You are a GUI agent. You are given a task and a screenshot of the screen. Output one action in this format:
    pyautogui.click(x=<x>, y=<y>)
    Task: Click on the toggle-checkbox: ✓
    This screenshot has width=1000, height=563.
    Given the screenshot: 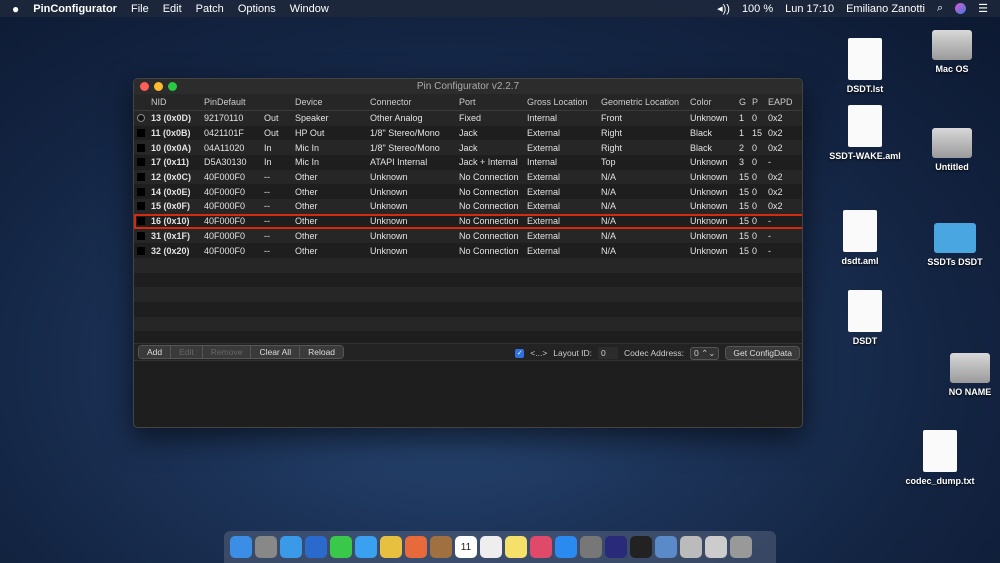 What is the action you would take?
    pyautogui.click(x=520, y=353)
    